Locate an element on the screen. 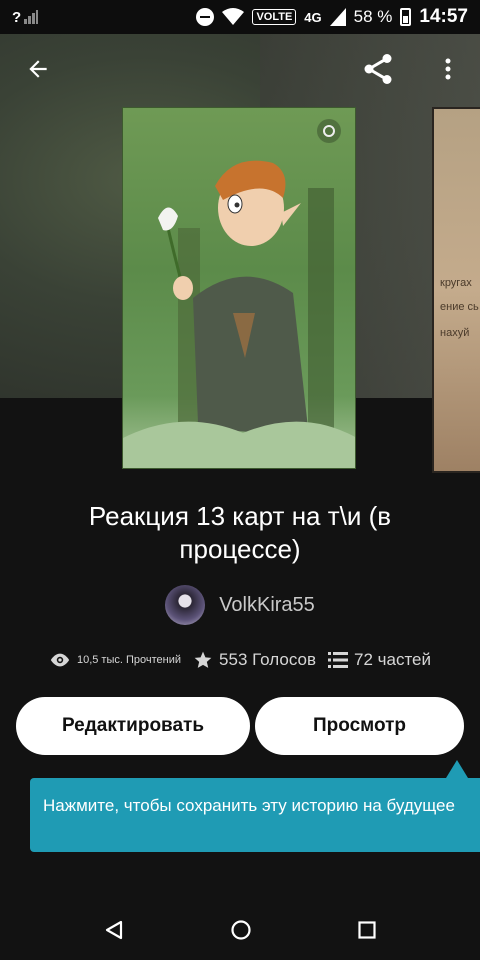  volte-badge: VOLTE is located at coordinates (274, 17).